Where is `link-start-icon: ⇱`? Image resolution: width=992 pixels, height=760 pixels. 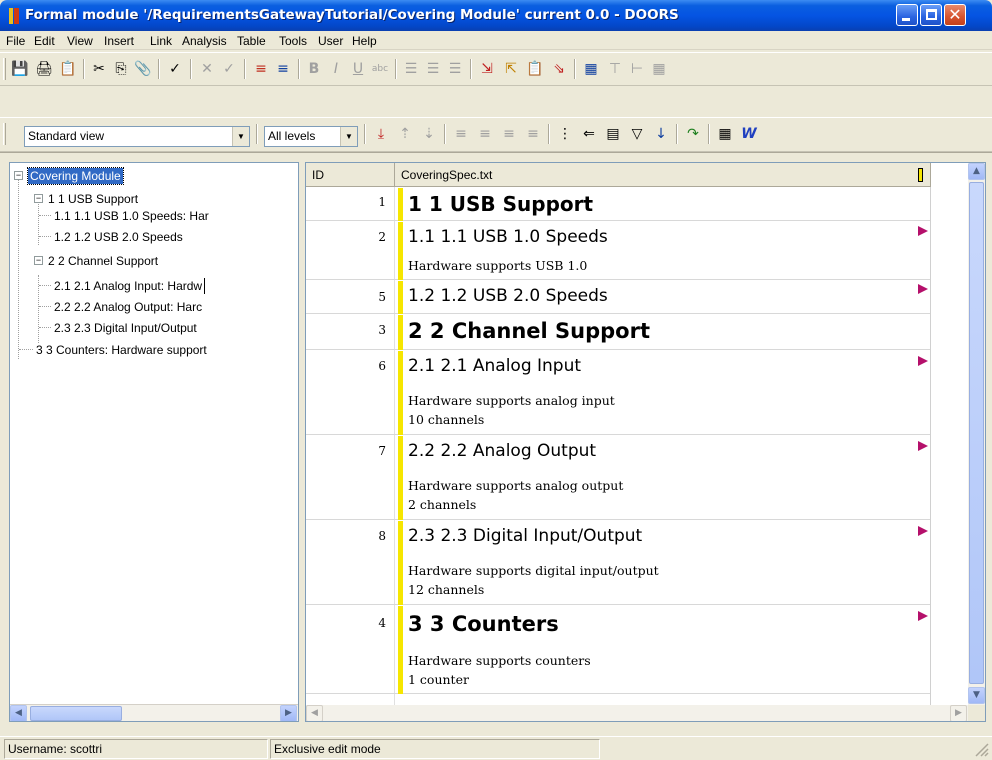
link-start-icon: ⇱ is located at coordinates (511, 69).